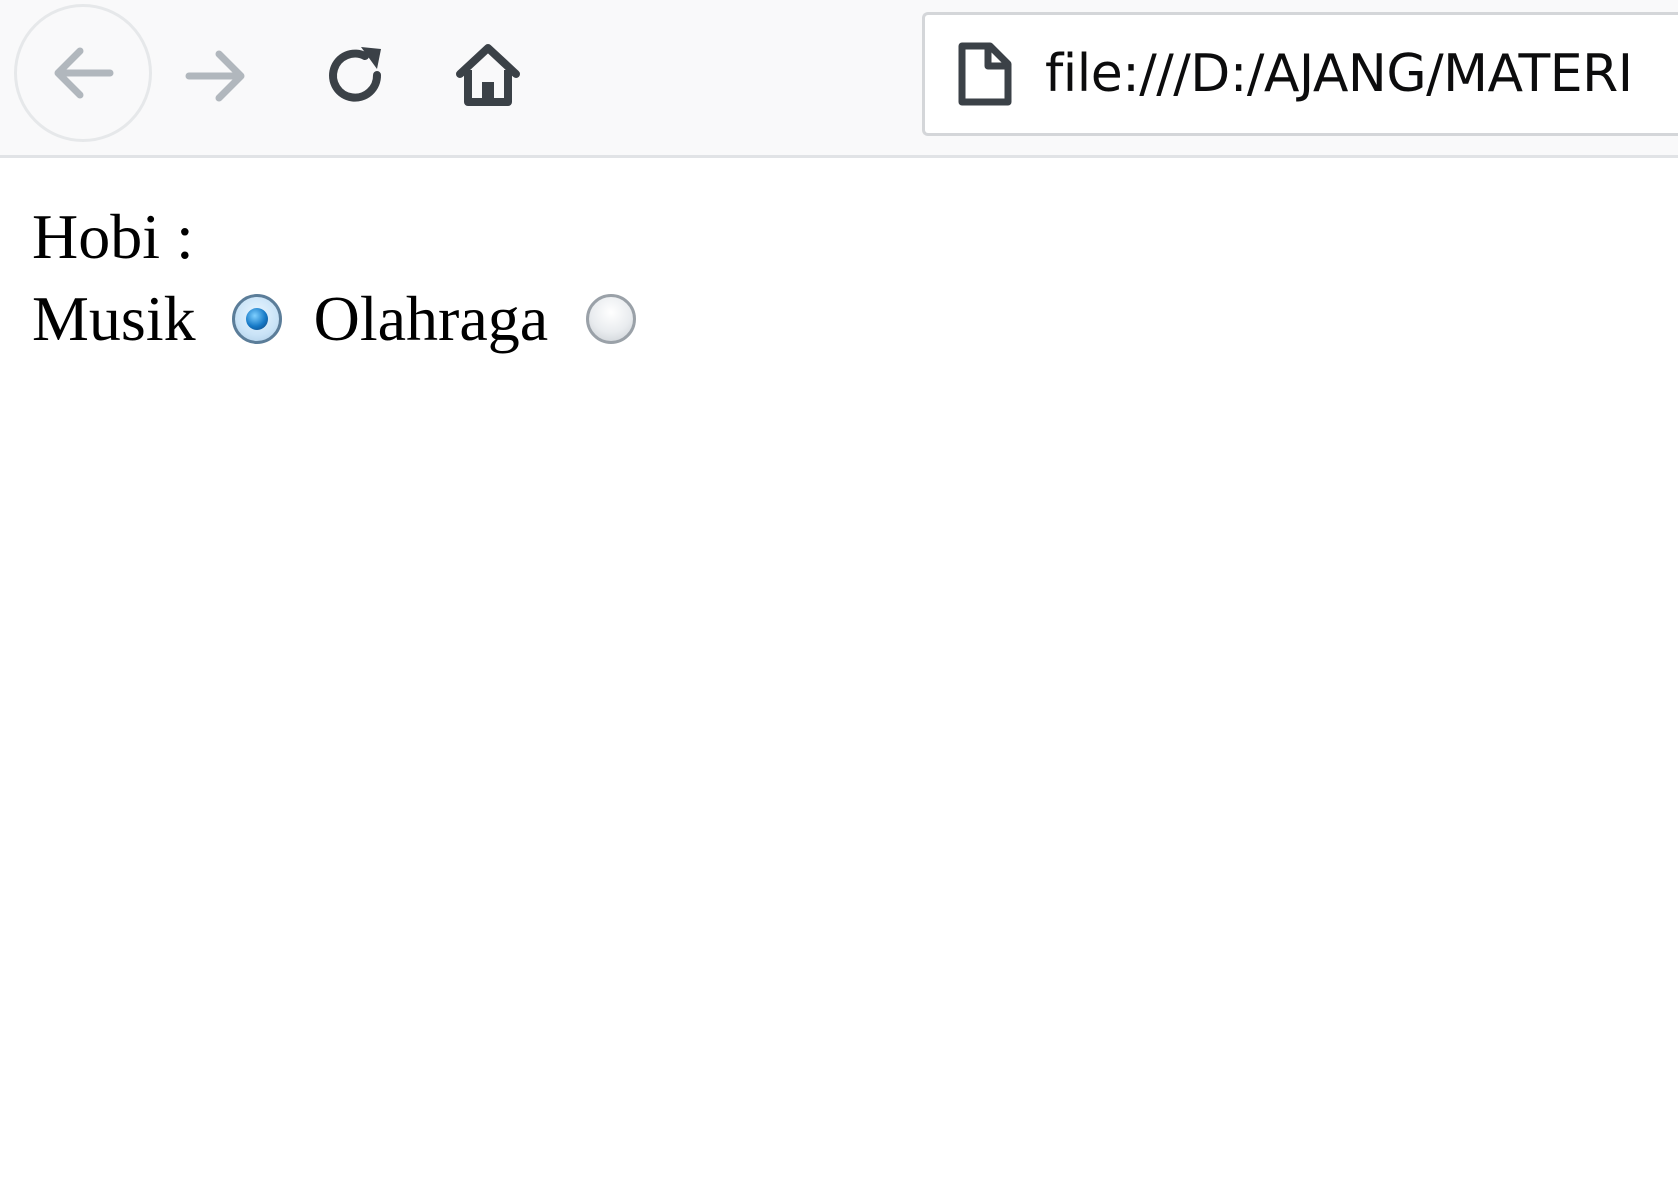 Image resolution: width=1678 pixels, height=1180 pixels. I want to click on page-icon, so click(984, 74).